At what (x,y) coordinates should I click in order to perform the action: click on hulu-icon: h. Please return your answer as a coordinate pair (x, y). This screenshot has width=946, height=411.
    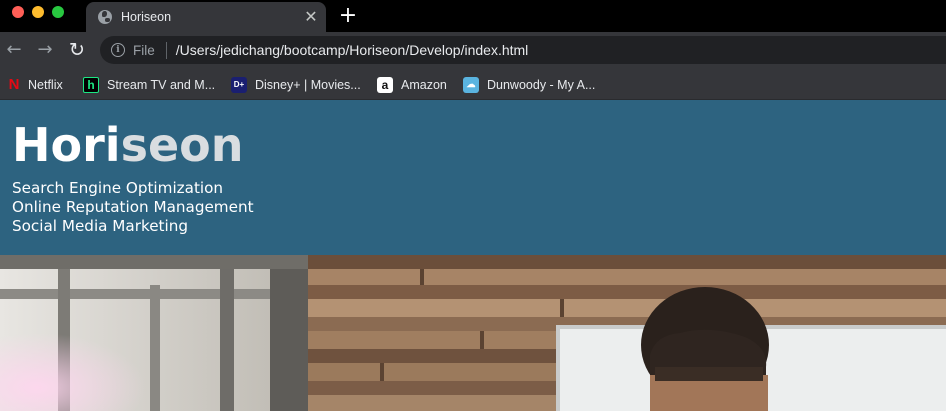
    Looking at the image, I should click on (91, 84).